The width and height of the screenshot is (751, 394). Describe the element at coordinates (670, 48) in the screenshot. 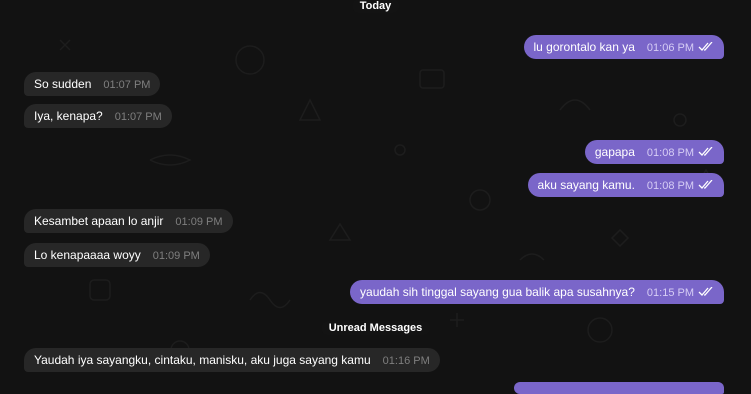

I see `message-time: 01:06 PM` at that location.